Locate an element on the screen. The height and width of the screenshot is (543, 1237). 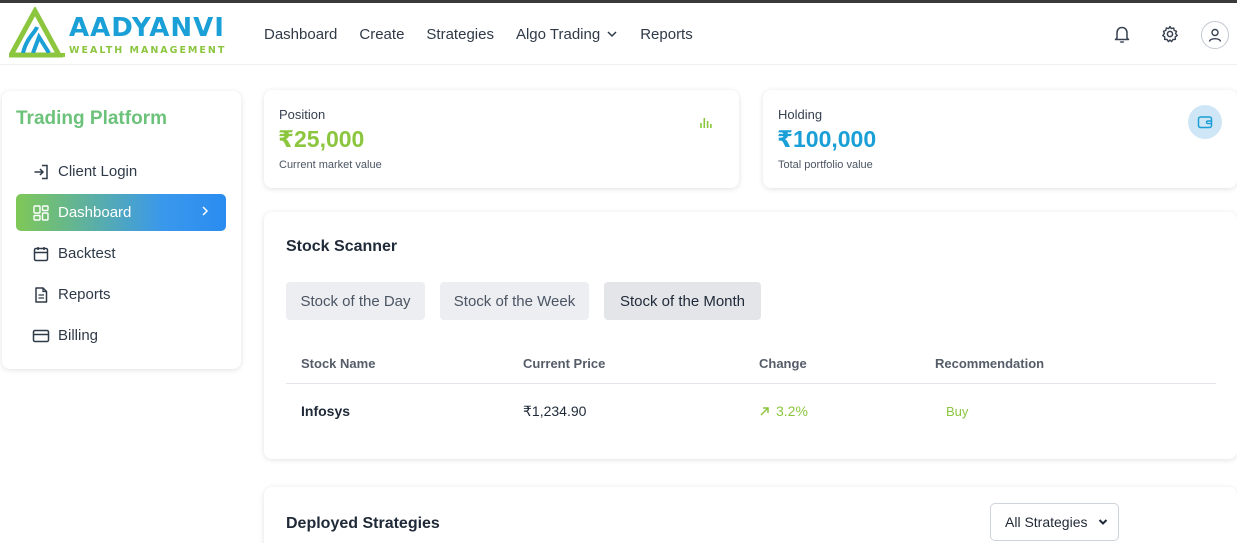
tab-stock-of-the-day: Stock of the Day is located at coordinates (355, 301).